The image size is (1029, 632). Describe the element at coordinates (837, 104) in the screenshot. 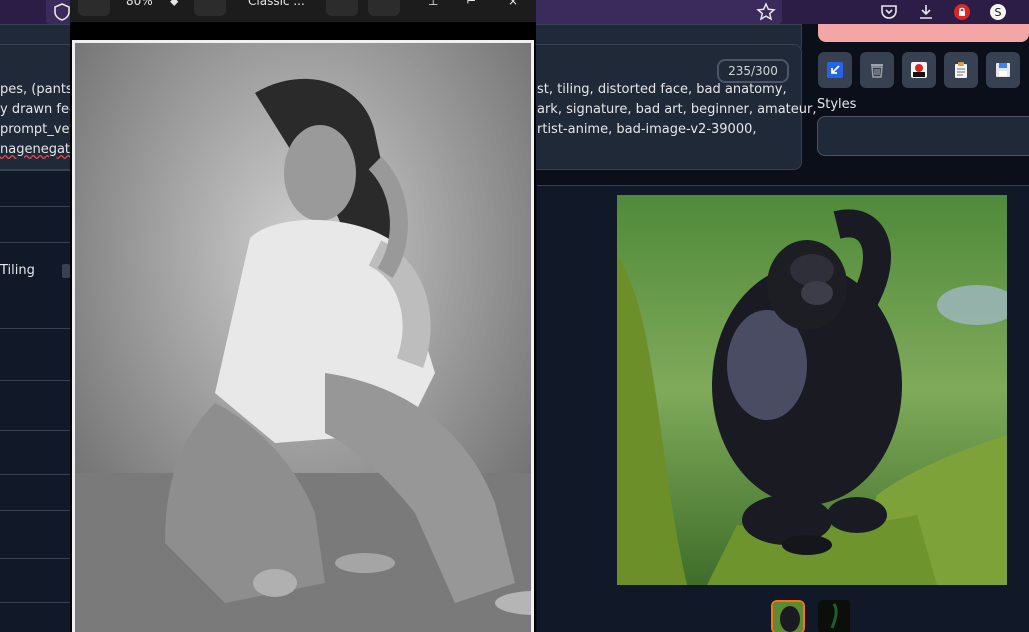

I see `styles-label: Styles` at that location.